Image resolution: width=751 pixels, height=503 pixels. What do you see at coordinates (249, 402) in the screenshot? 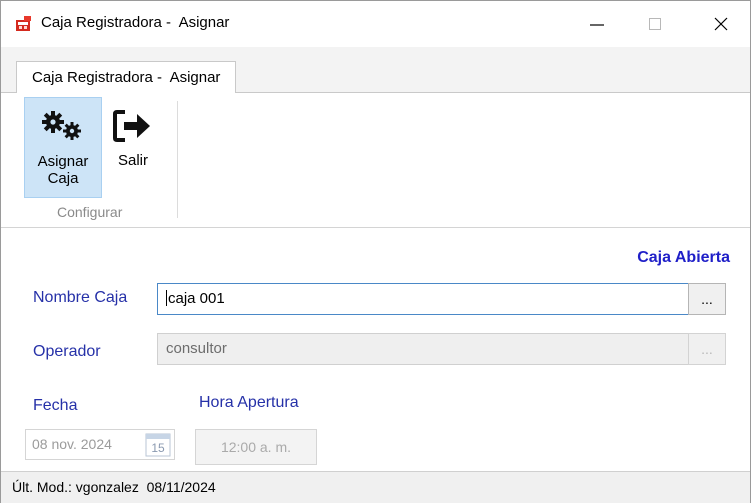
I see `hora-apertura-label: Hora Apertura` at bounding box center [249, 402].